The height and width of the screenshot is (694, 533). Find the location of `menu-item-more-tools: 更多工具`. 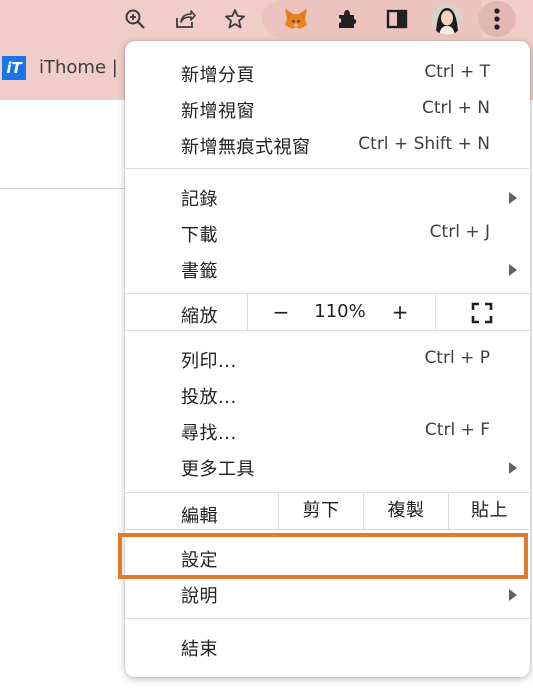

menu-item-more-tools: 更多工具 is located at coordinates (327, 466).